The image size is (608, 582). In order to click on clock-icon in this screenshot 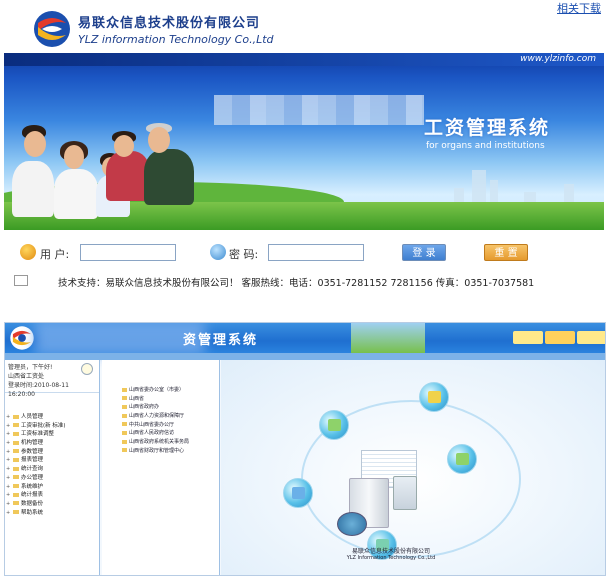, I will do `click(87, 369)`.